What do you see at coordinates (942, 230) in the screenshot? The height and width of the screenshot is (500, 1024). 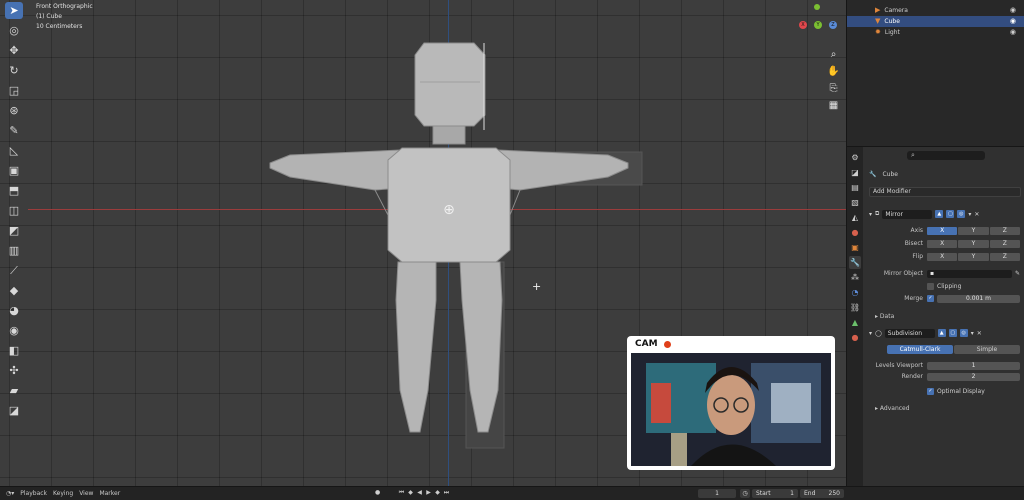 I see `axis-x-toggle: X` at bounding box center [942, 230].